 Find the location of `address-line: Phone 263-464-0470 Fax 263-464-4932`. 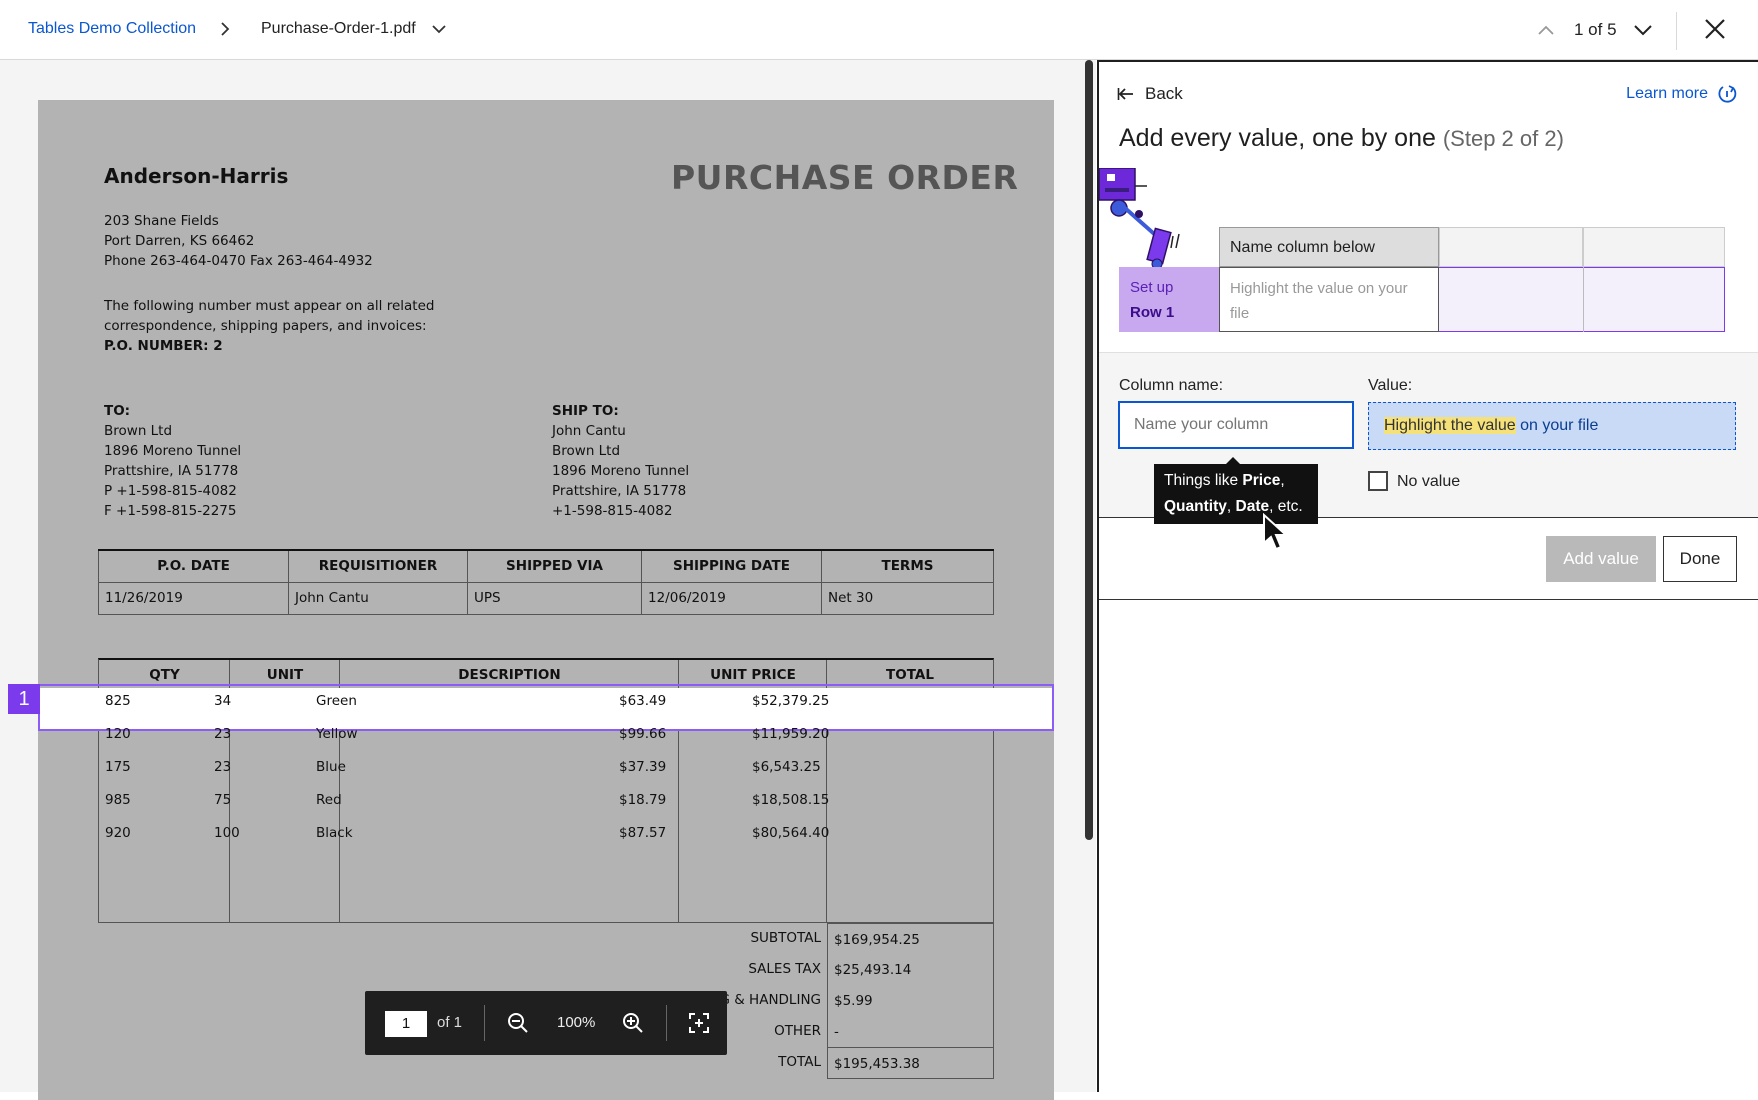

address-line: Phone 263-464-0470 Fax 263-464-4932 is located at coordinates (238, 261).